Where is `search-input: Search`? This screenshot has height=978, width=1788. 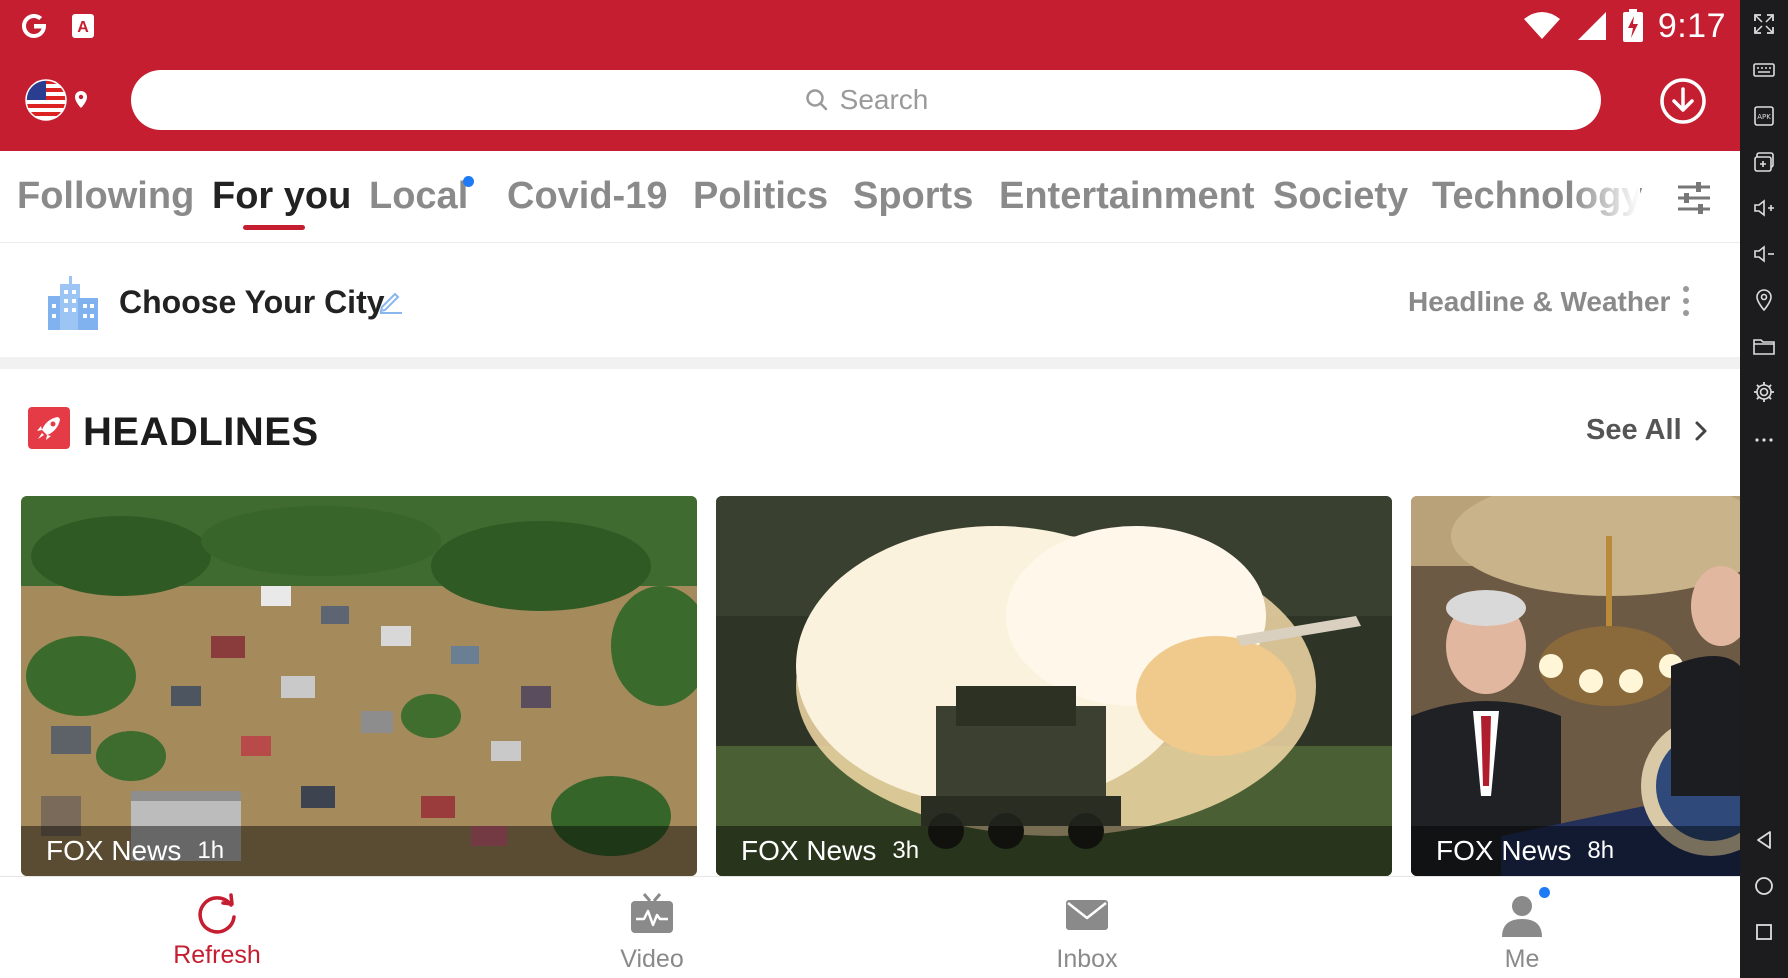 search-input: Search is located at coordinates (866, 100).